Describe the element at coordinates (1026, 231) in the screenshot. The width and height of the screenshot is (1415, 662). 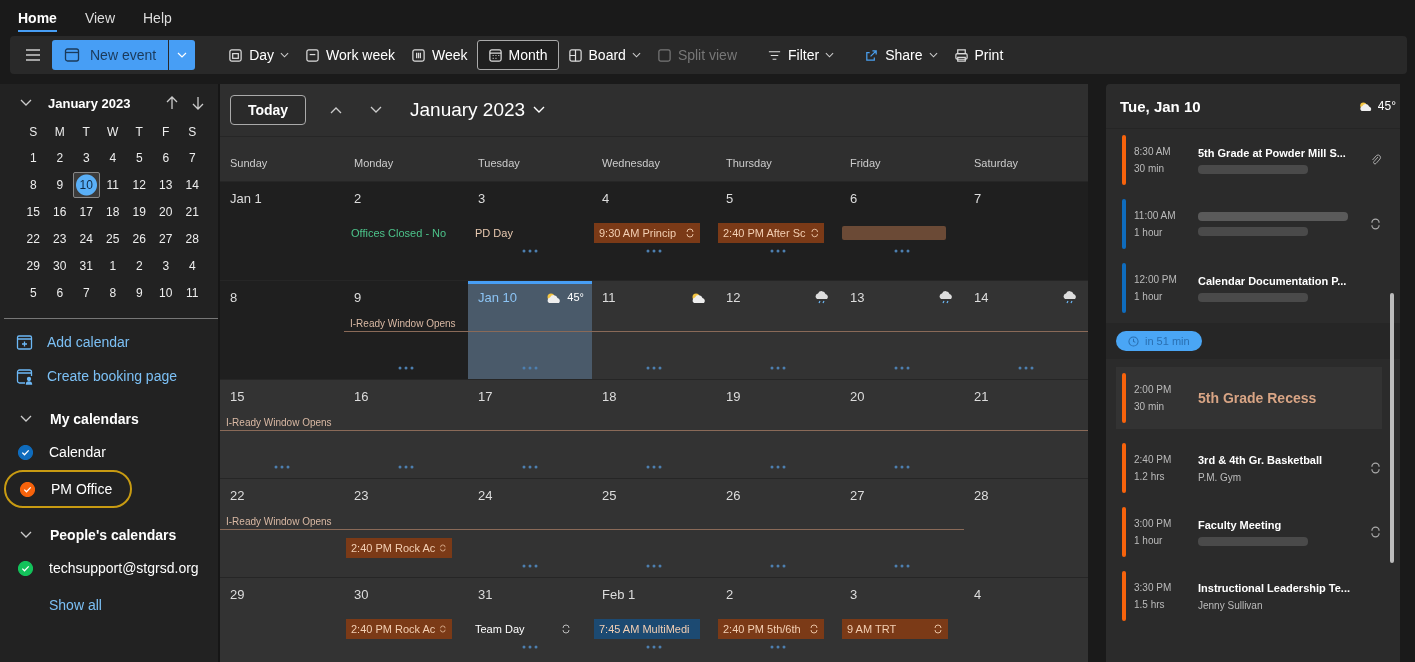
I see `day-cell: 7` at that location.